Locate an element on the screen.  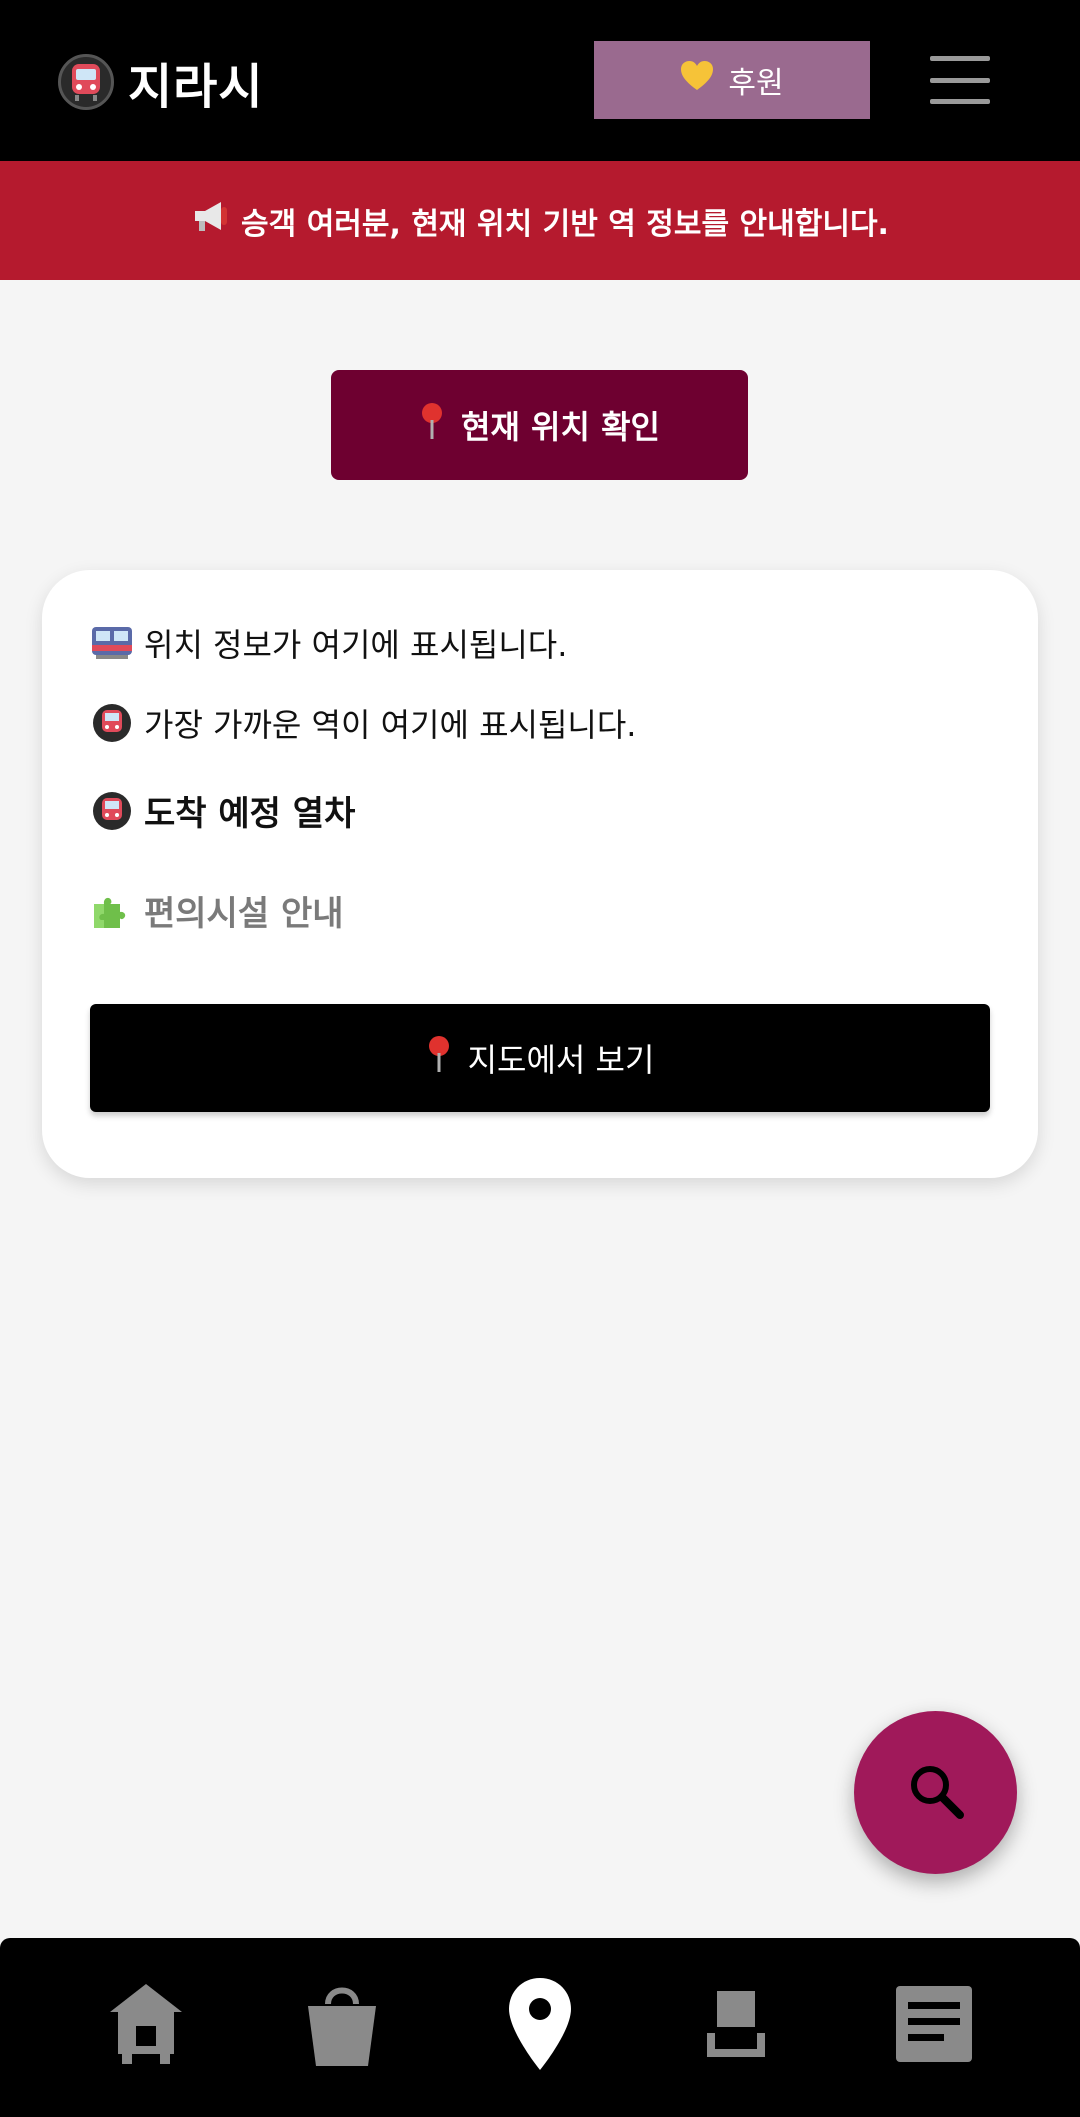
nav-home is located at coordinates (146, 2026).